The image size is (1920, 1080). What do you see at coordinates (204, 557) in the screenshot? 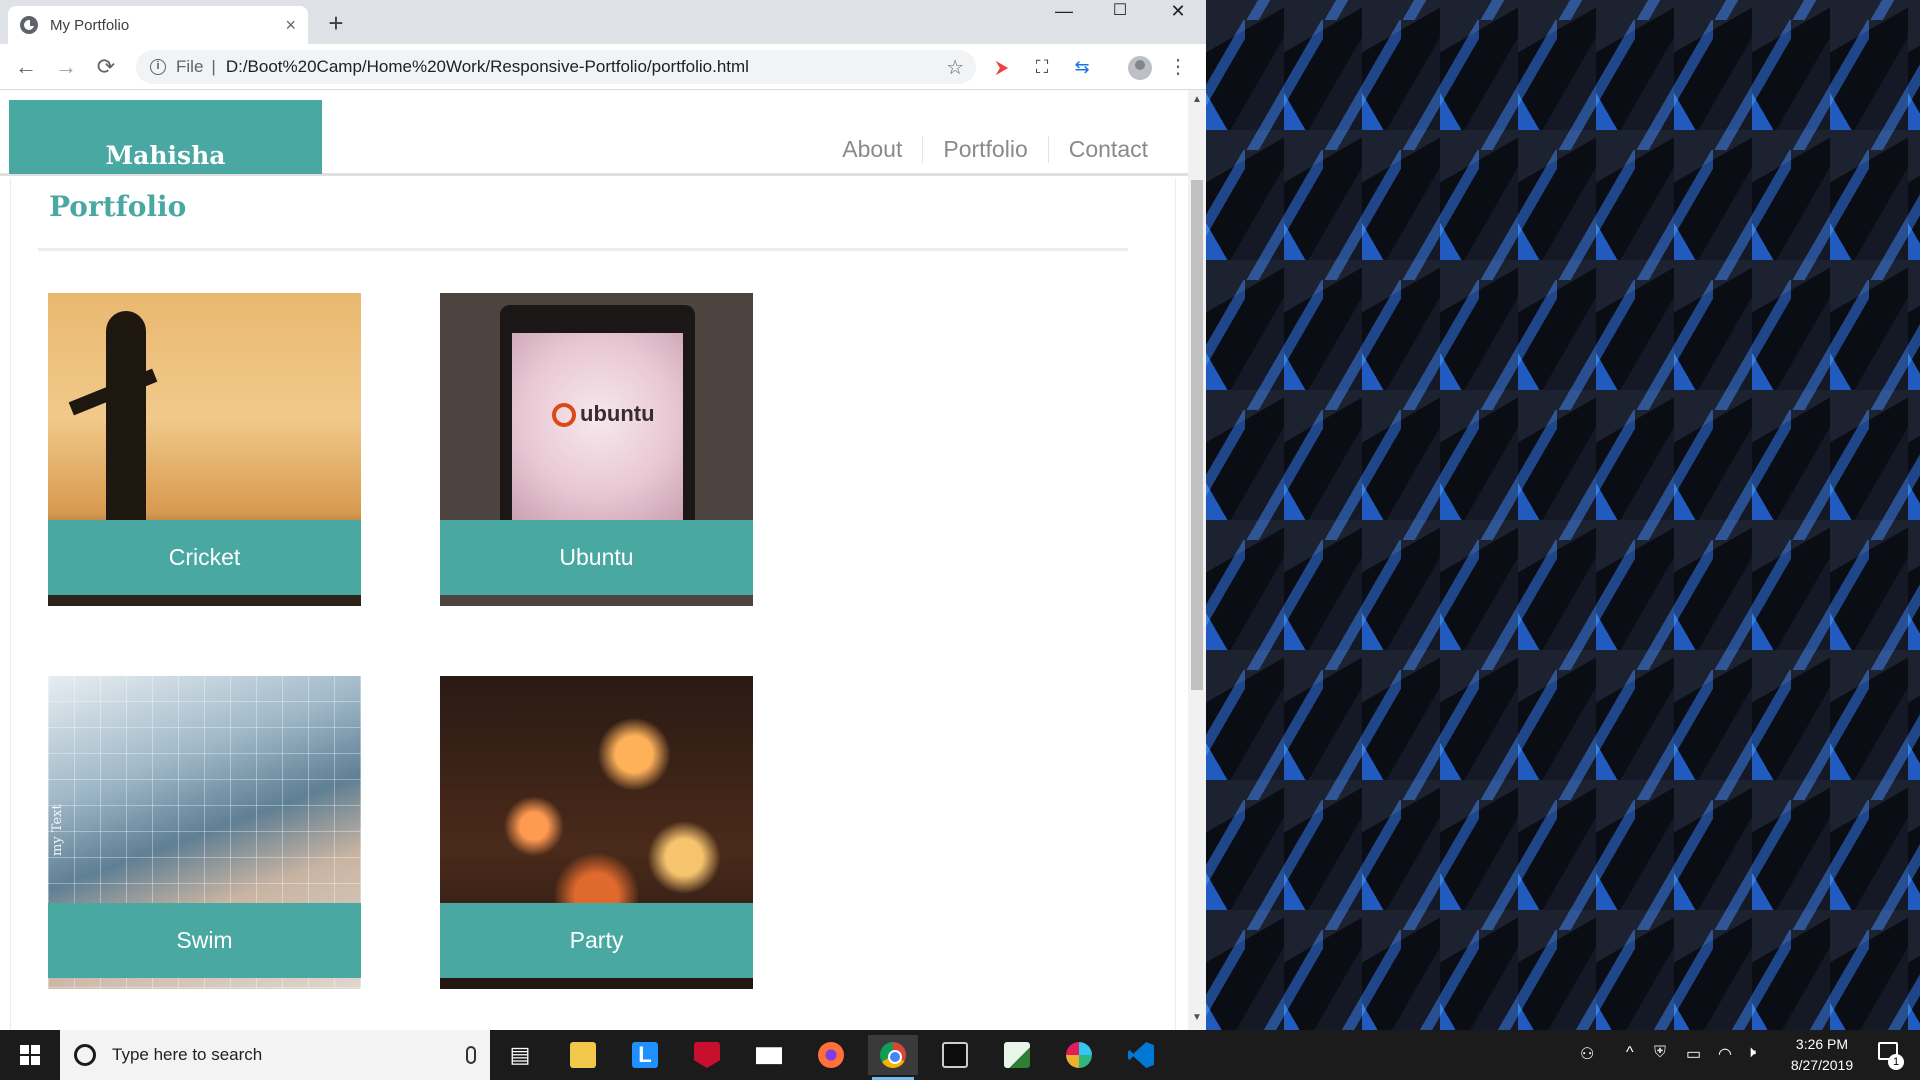
I see `card-caption: Cricket` at bounding box center [204, 557].